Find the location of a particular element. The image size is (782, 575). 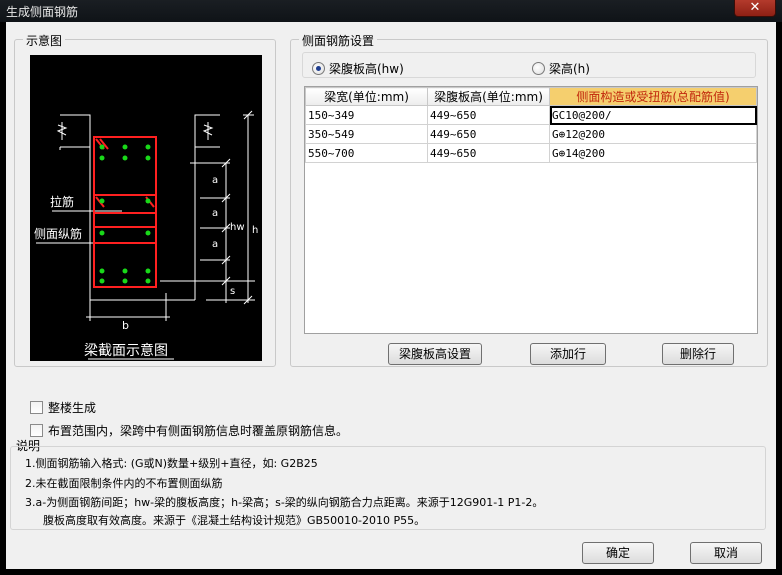

table-row: 150~349 449~650 GC10@200/ is located at coordinates (531, 115).